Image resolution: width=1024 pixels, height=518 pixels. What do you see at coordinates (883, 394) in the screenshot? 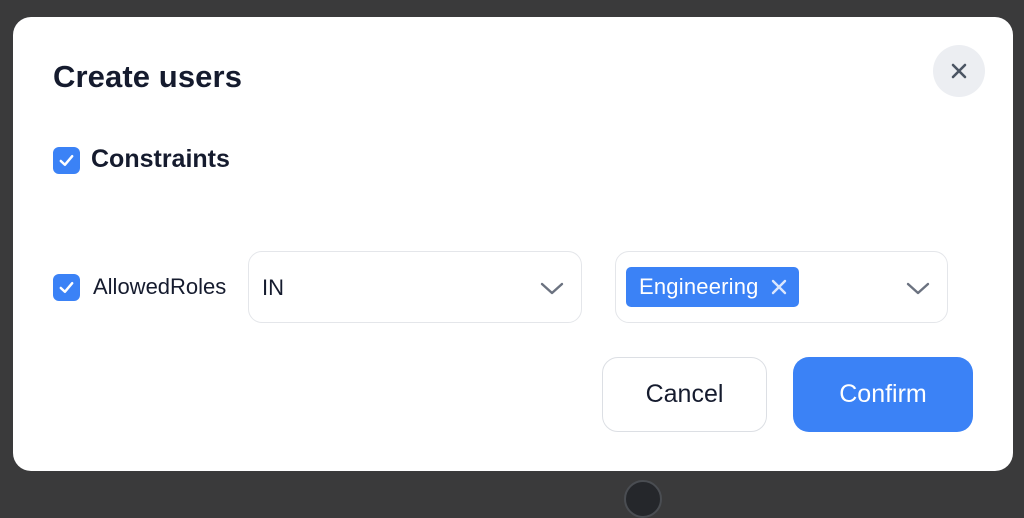
I see `confirm-button: Confirm` at bounding box center [883, 394].